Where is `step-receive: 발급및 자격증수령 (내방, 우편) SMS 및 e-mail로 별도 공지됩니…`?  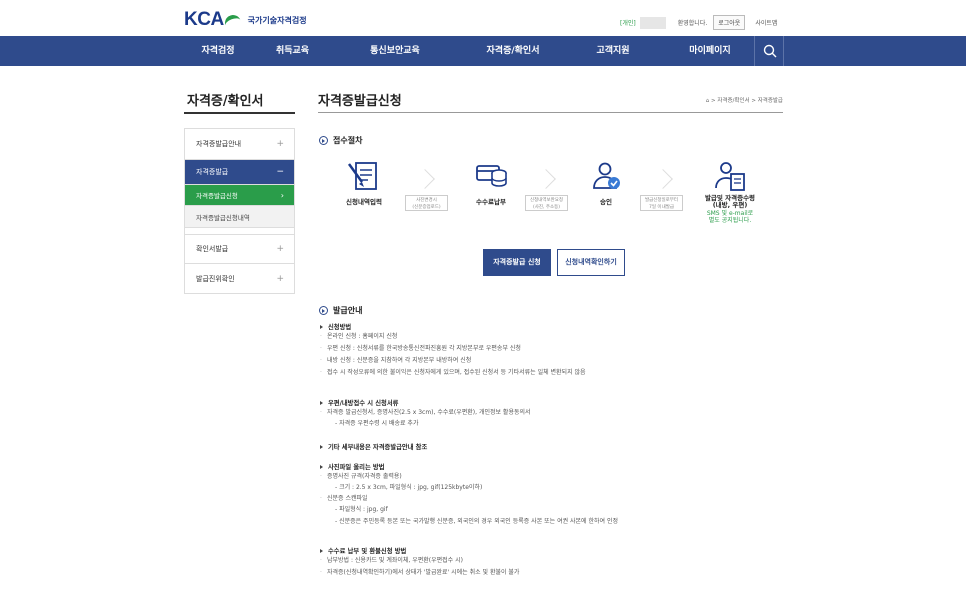
step-receive: 발급및 자격증수령 (내방, 우편) SMS 및 e-mail로 별도 공지됩니… is located at coordinates (730, 192).